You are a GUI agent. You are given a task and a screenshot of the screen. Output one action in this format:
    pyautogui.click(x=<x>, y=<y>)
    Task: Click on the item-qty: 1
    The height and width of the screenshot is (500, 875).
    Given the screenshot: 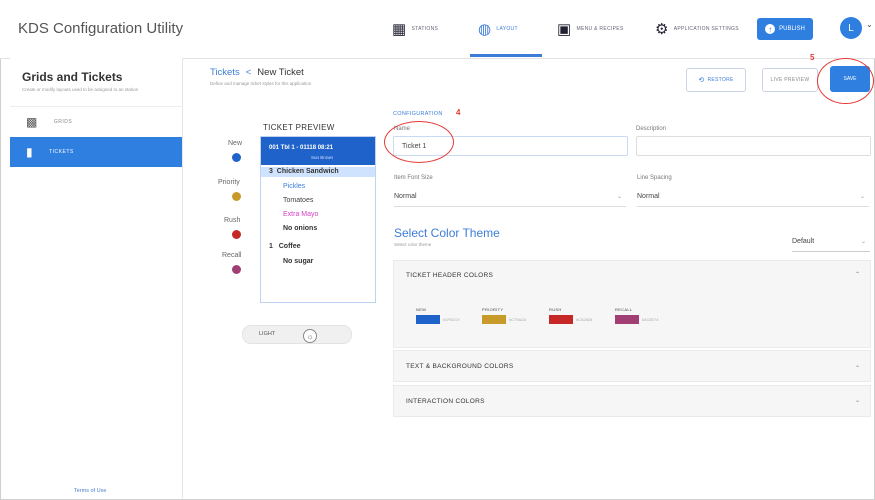 What is the action you would take?
    pyautogui.click(x=271, y=246)
    